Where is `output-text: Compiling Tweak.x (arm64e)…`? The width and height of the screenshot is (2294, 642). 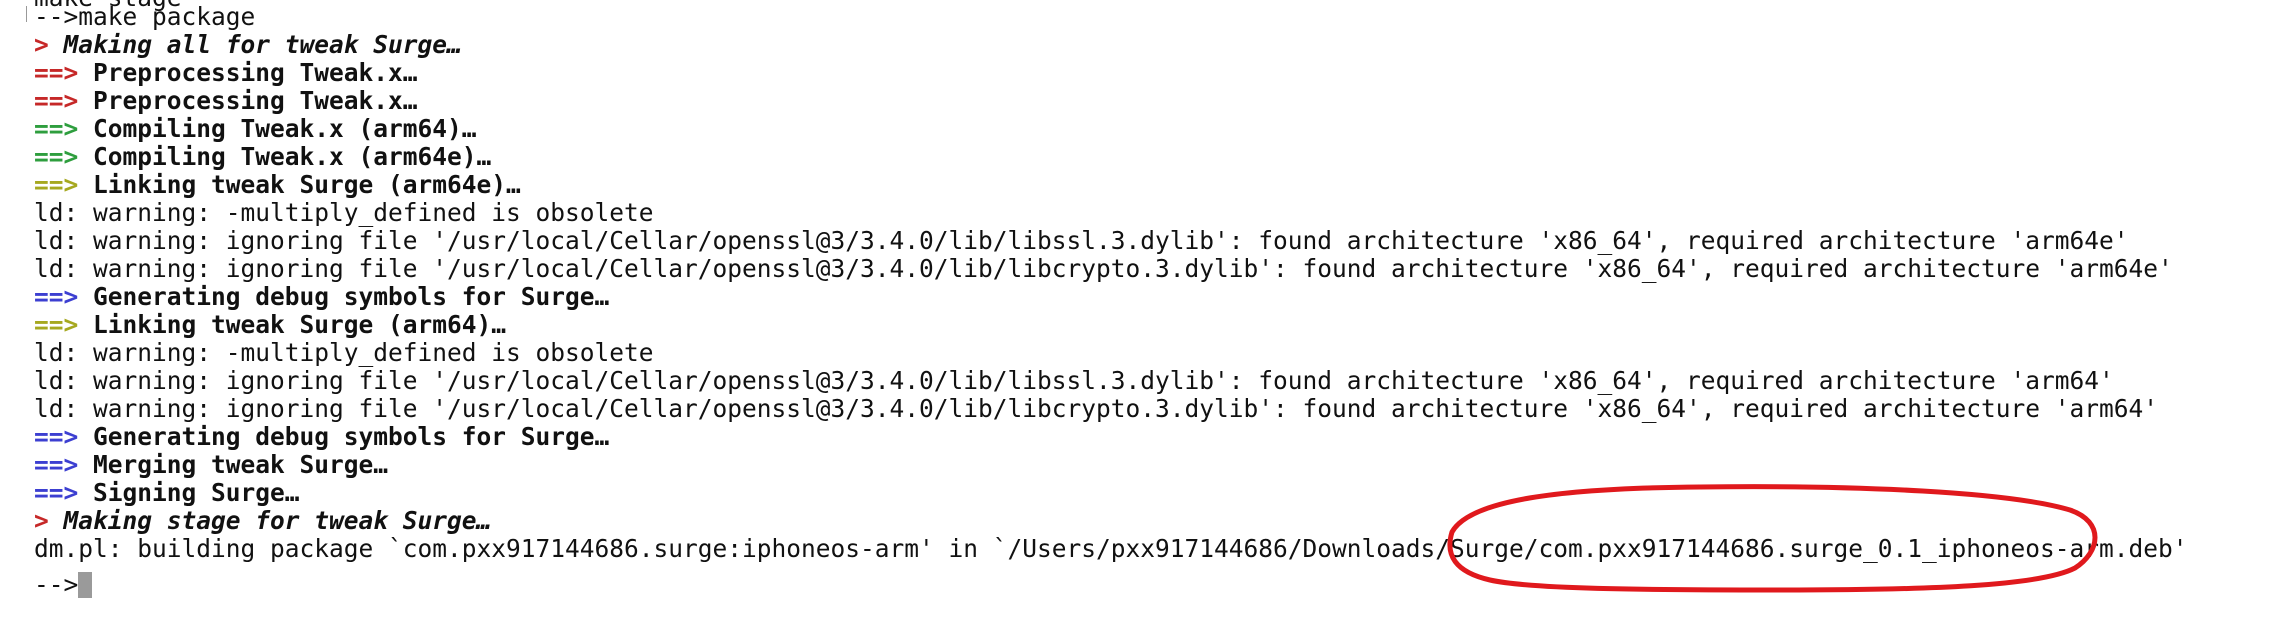 output-text: Compiling Tweak.x (arm64e)… is located at coordinates (292, 156).